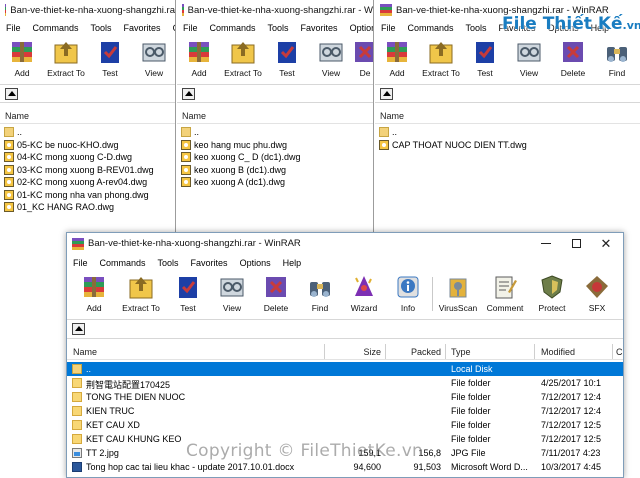 The width and height of the screenshot is (640, 478). What do you see at coordinates (87, 182) in the screenshot?
I see `list-item: 02-KC mong xuong A-rev04.dwg` at bounding box center [87, 182].